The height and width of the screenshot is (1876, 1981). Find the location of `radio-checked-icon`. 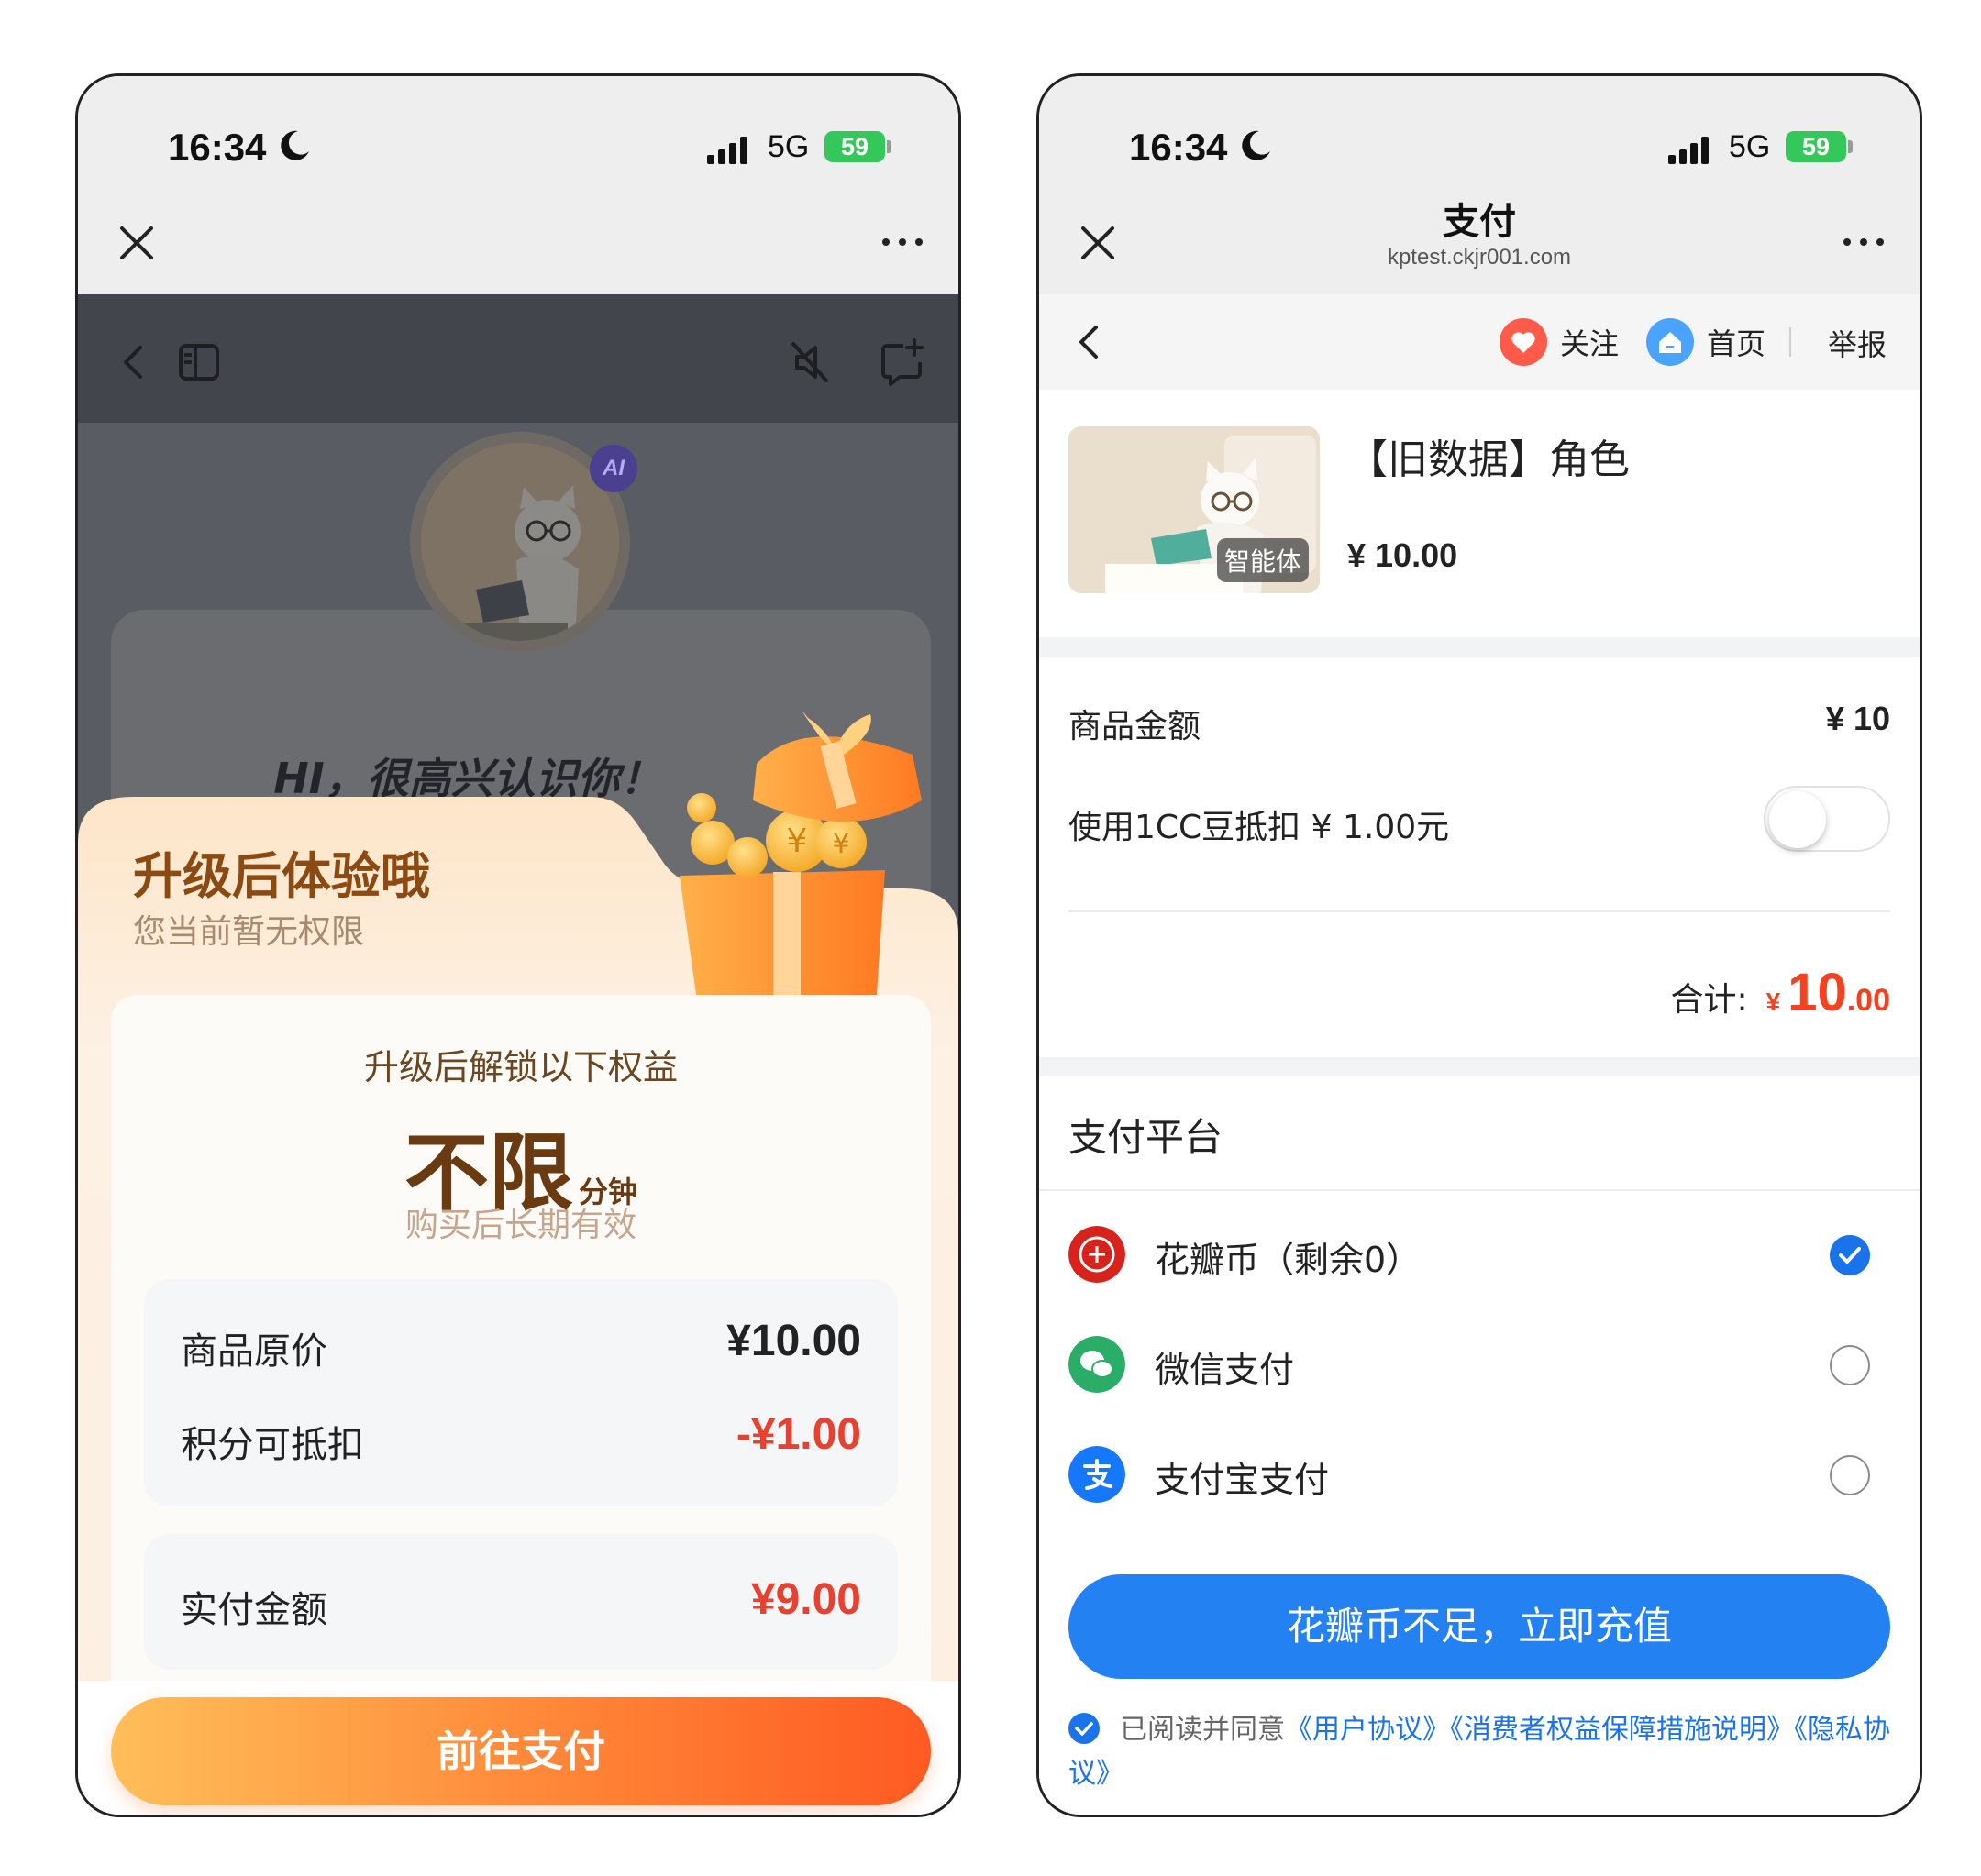

radio-checked-icon is located at coordinates (1850, 1255).